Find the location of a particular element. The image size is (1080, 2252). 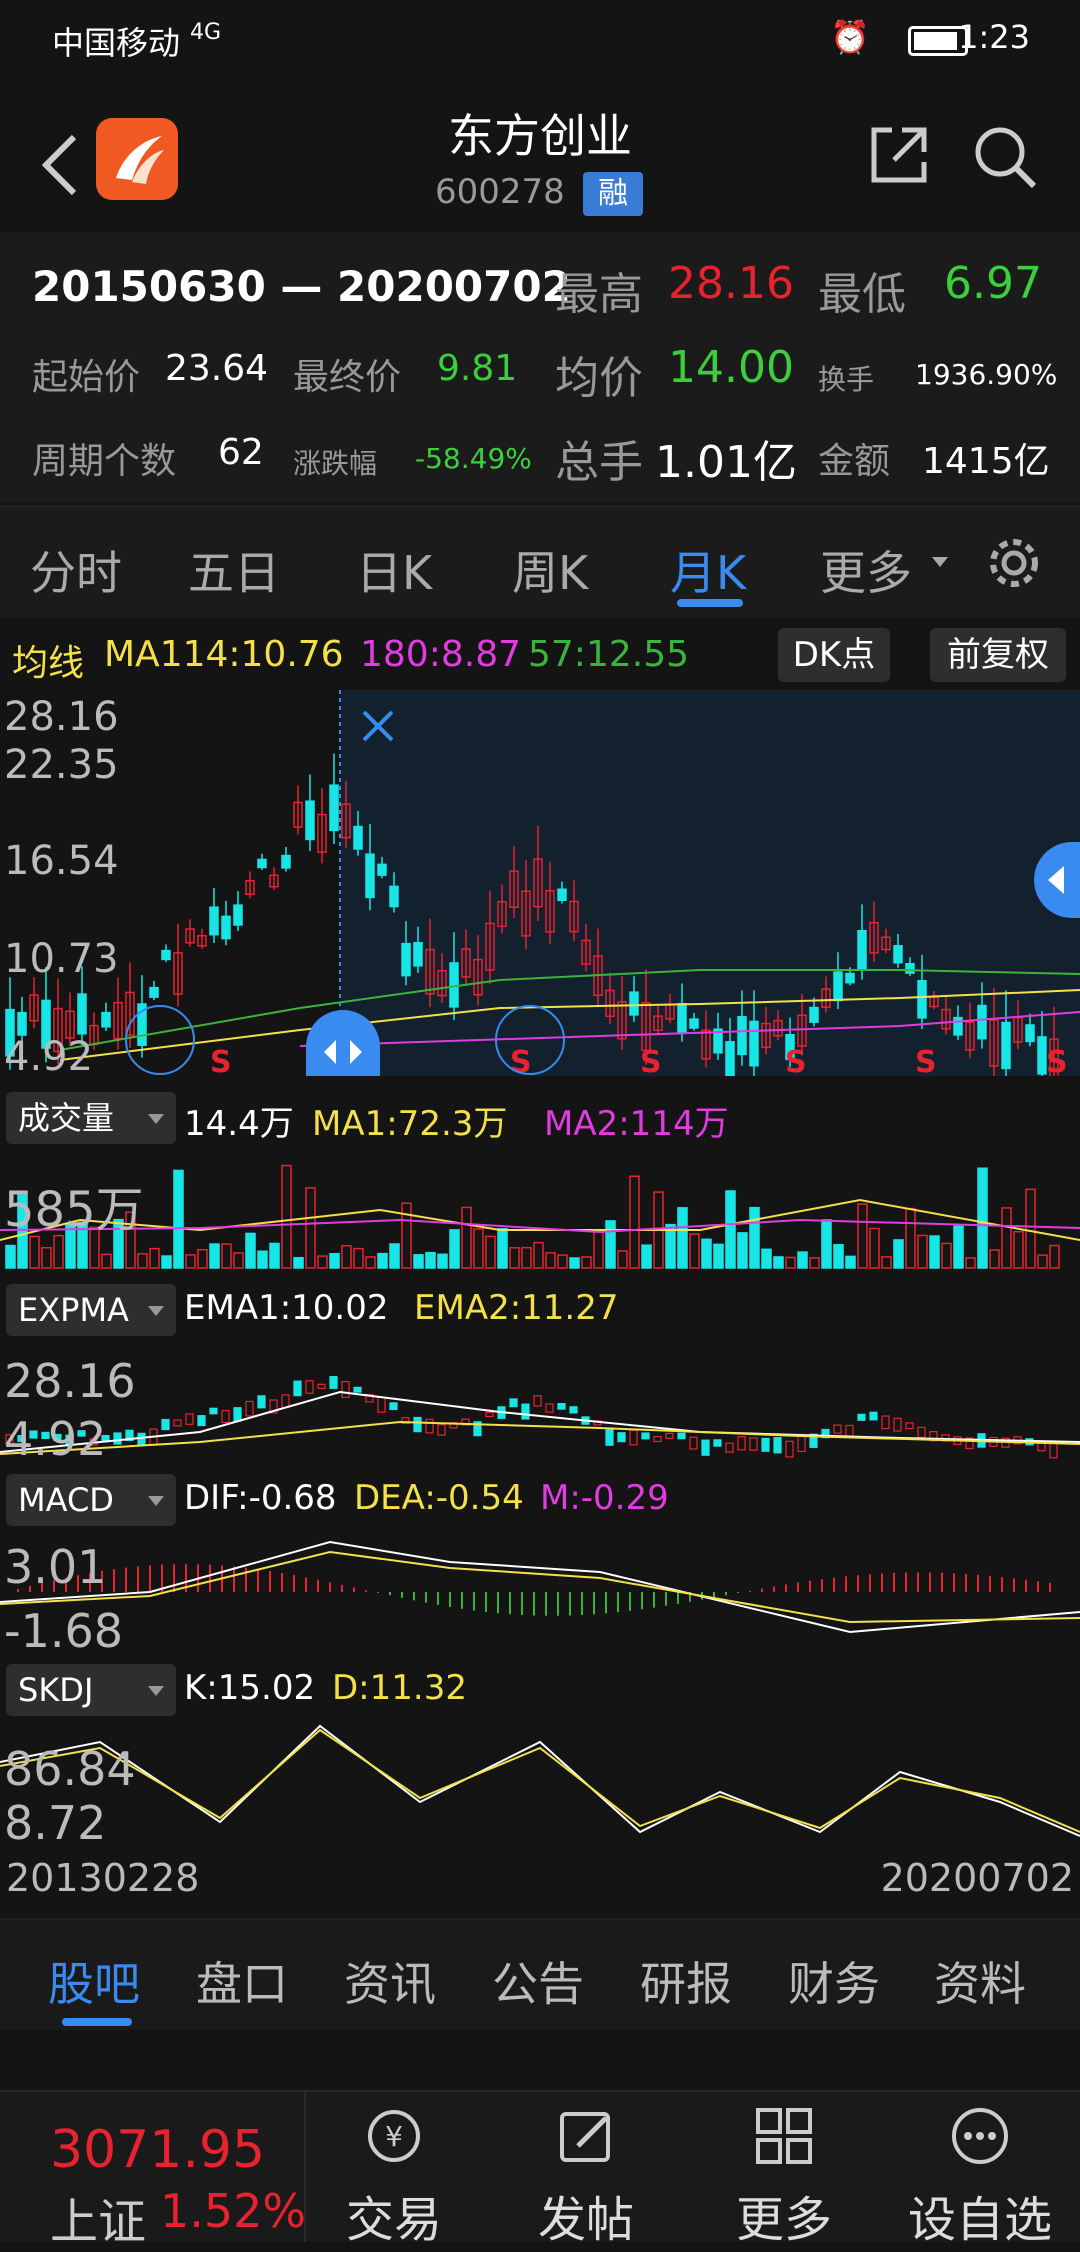

macd-selector: MACD is located at coordinates (91, 1500).